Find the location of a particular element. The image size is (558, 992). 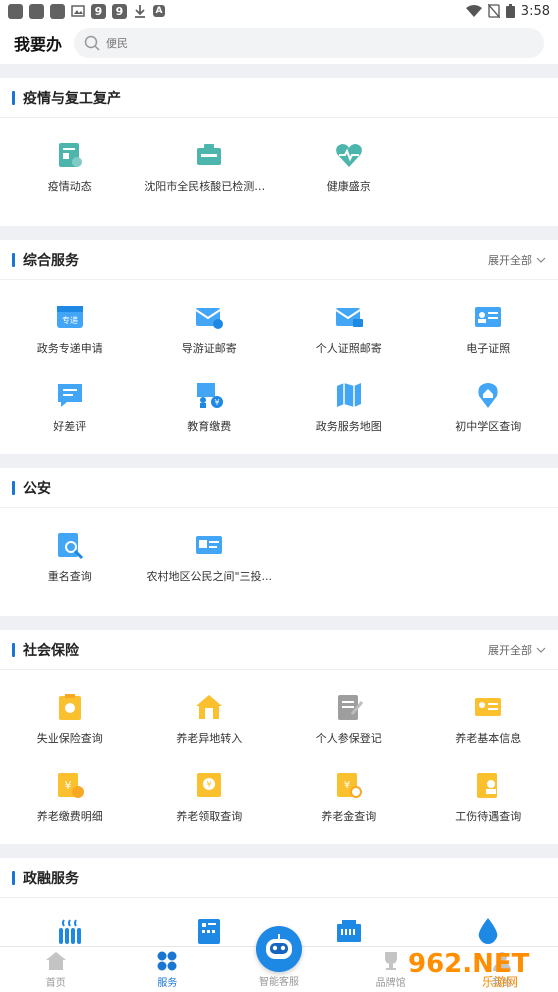

section-header: 社会保险 展开全部 is located at coordinates (279, 650).